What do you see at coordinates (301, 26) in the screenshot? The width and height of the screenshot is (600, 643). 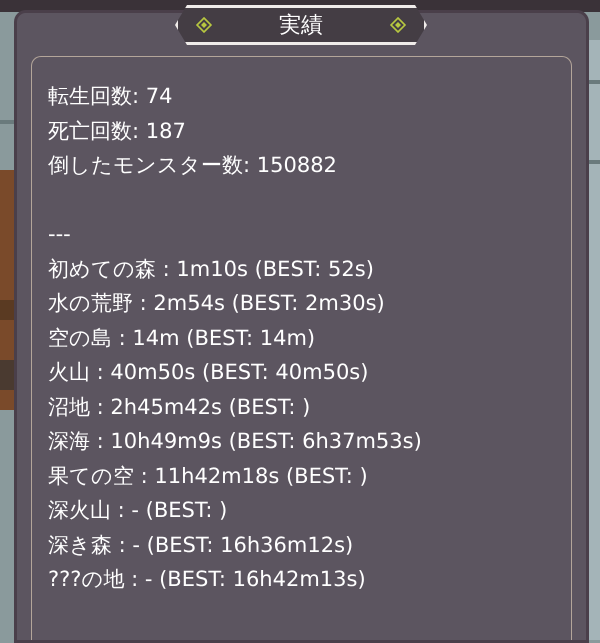 I see `window-title: 実績` at bounding box center [301, 26].